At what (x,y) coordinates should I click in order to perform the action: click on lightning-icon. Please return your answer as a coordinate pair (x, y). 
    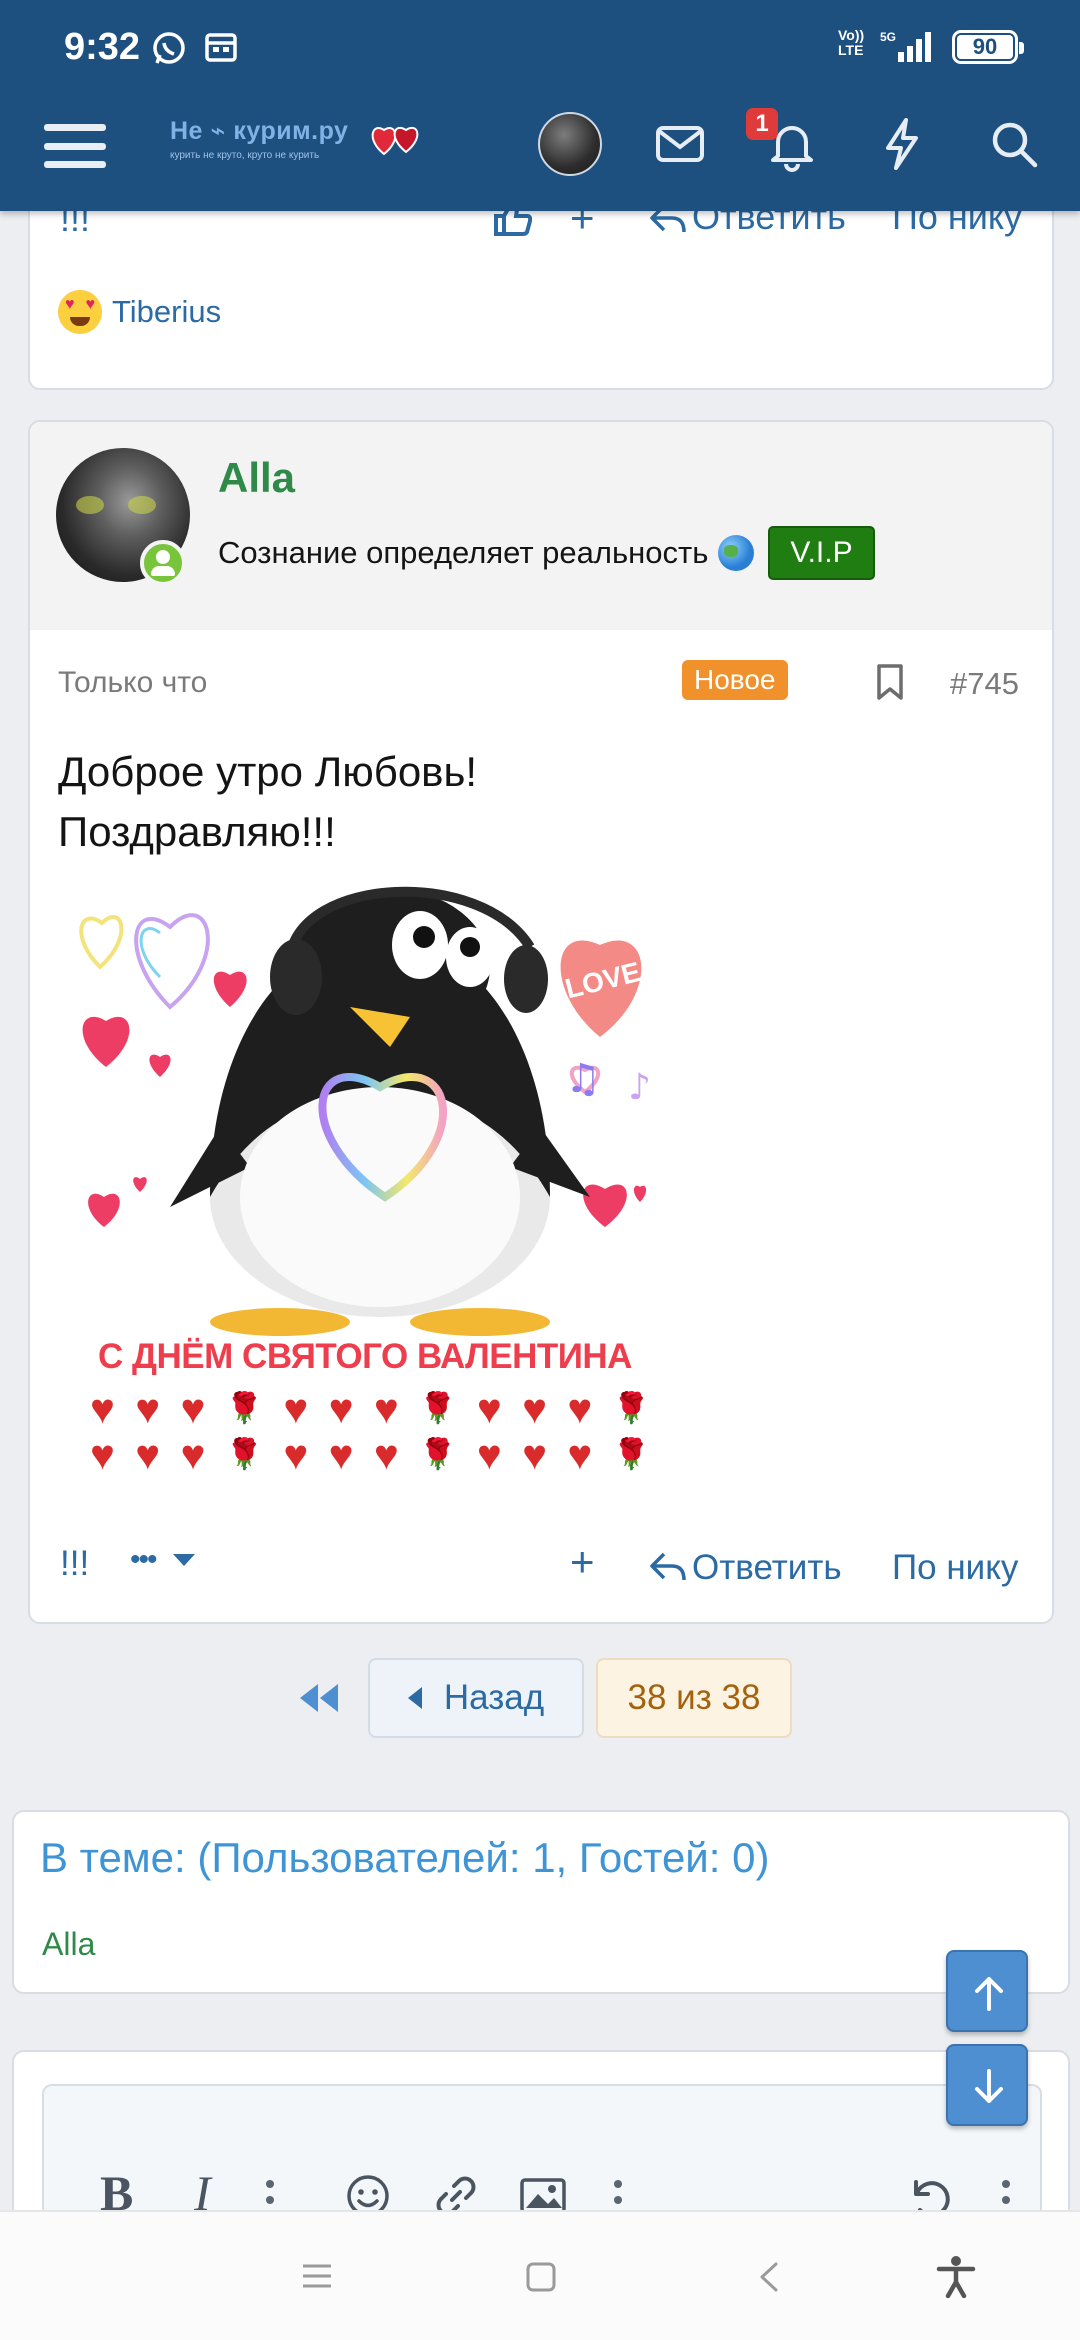
    Looking at the image, I should click on (902, 144).